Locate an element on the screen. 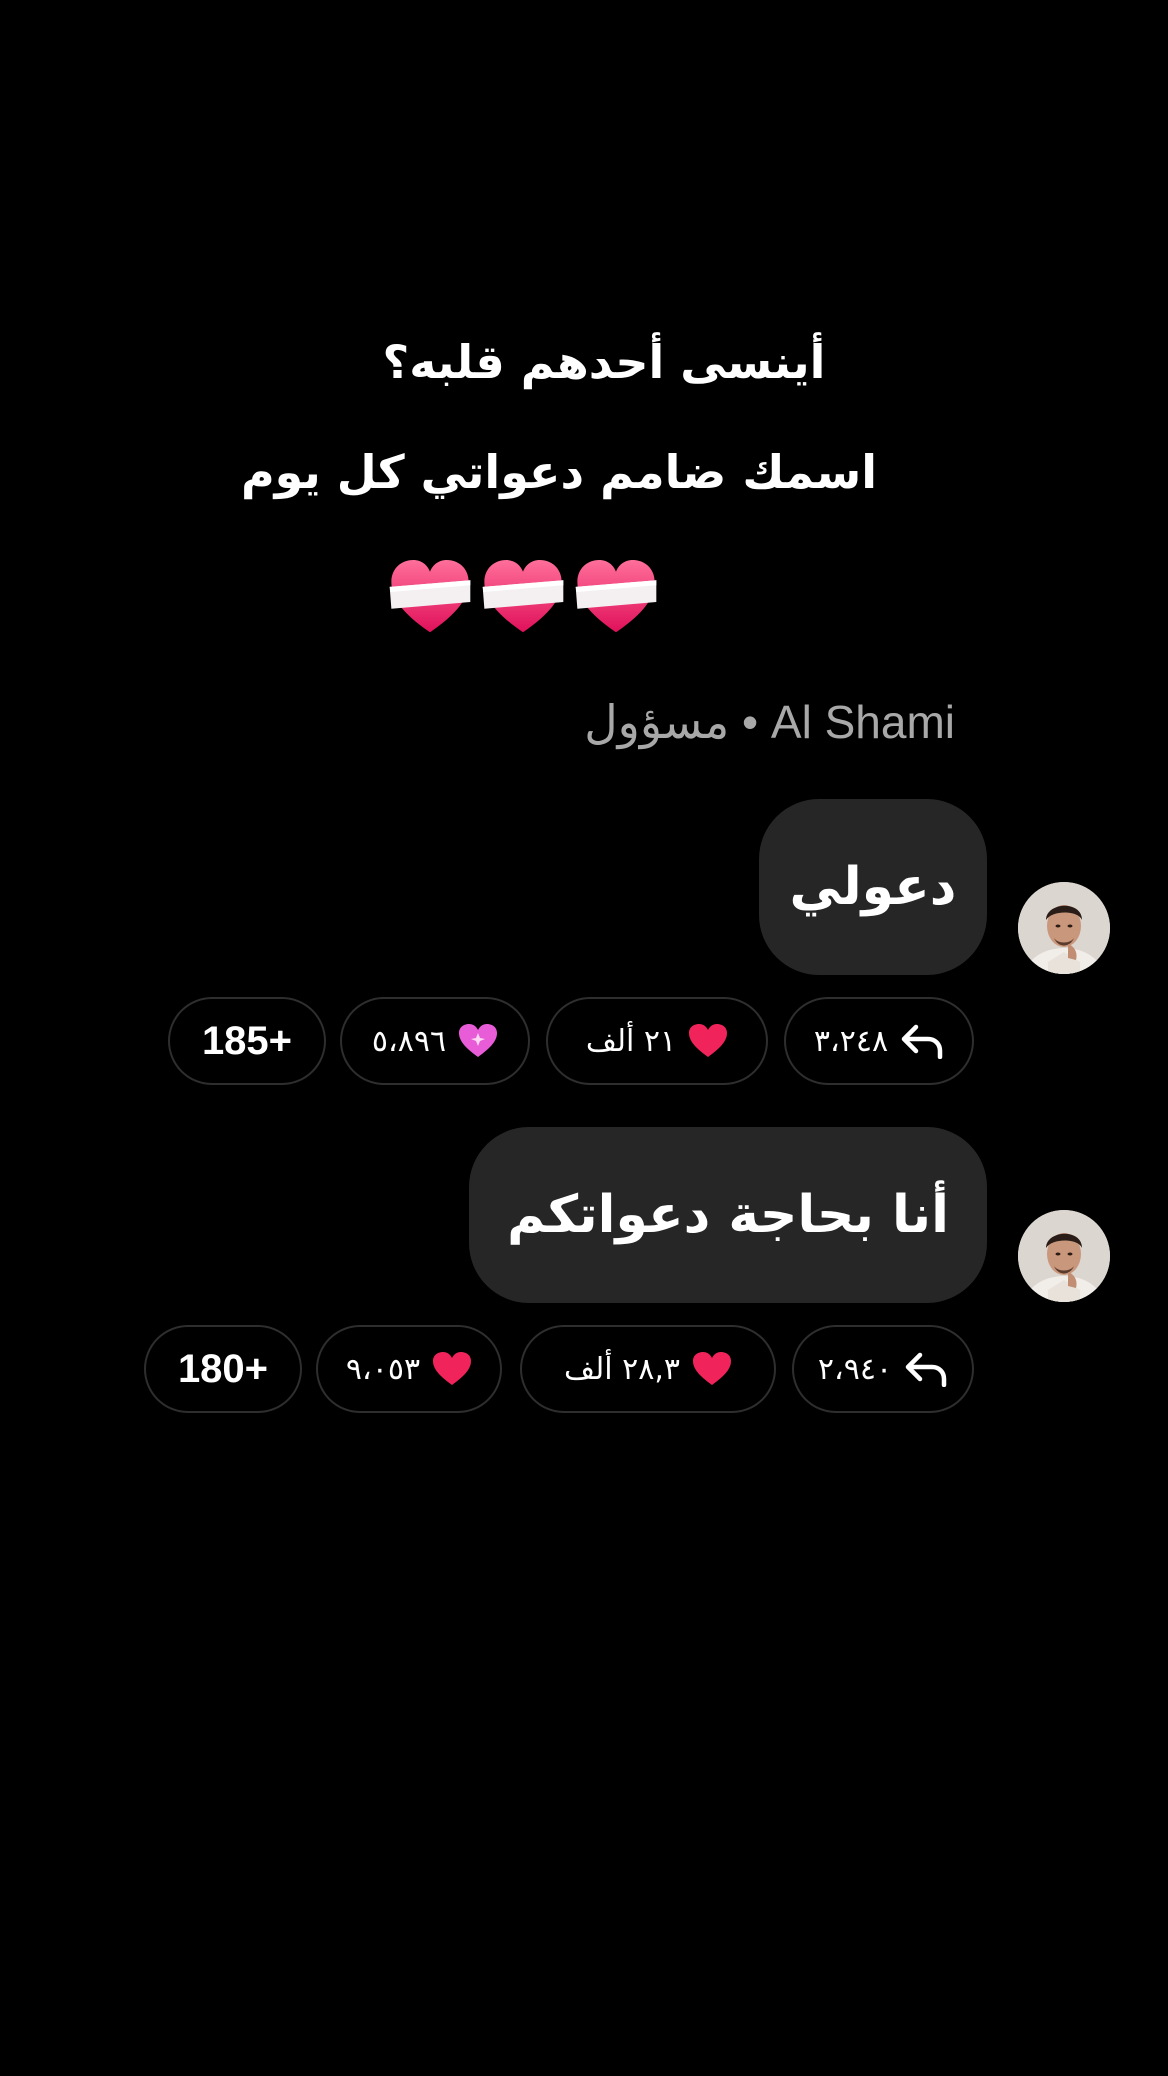 The image size is (1168, 2076). sparkling-heart-icon is located at coordinates (478, 1040).